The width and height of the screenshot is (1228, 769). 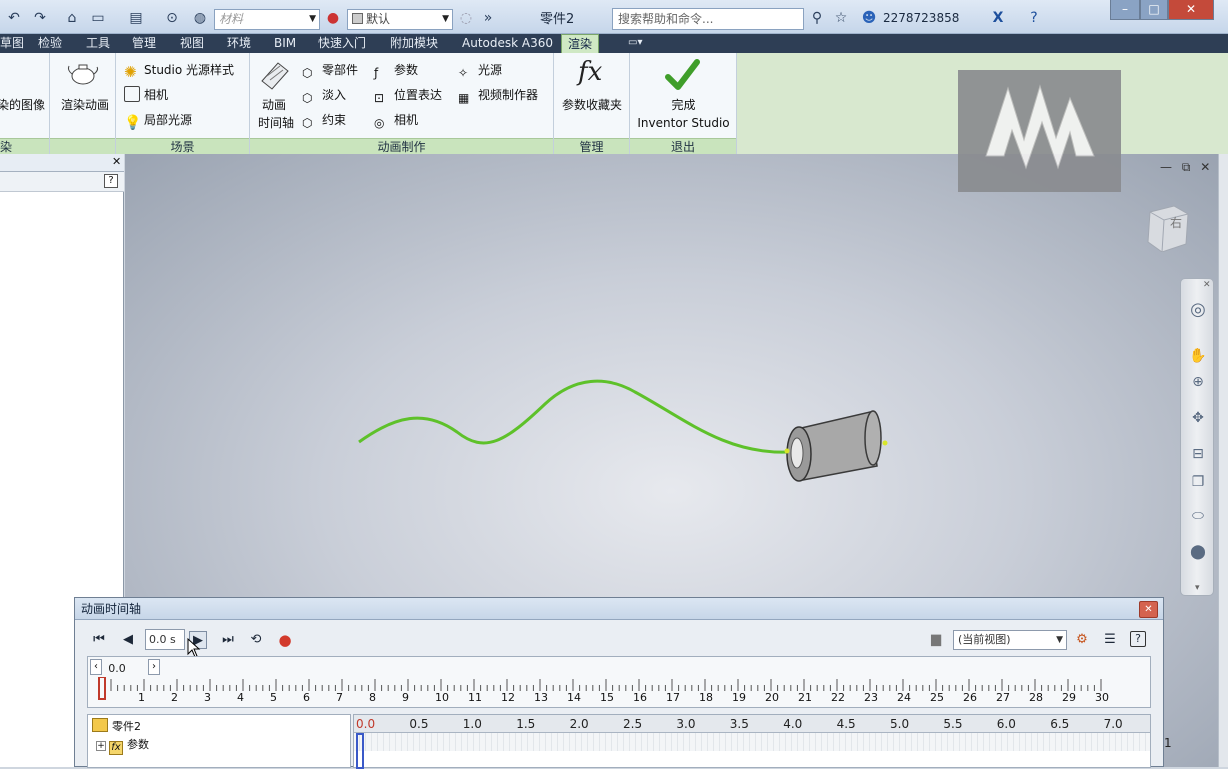 I want to click on steering-wheel-icon: ◎, so click(x=1198, y=310).